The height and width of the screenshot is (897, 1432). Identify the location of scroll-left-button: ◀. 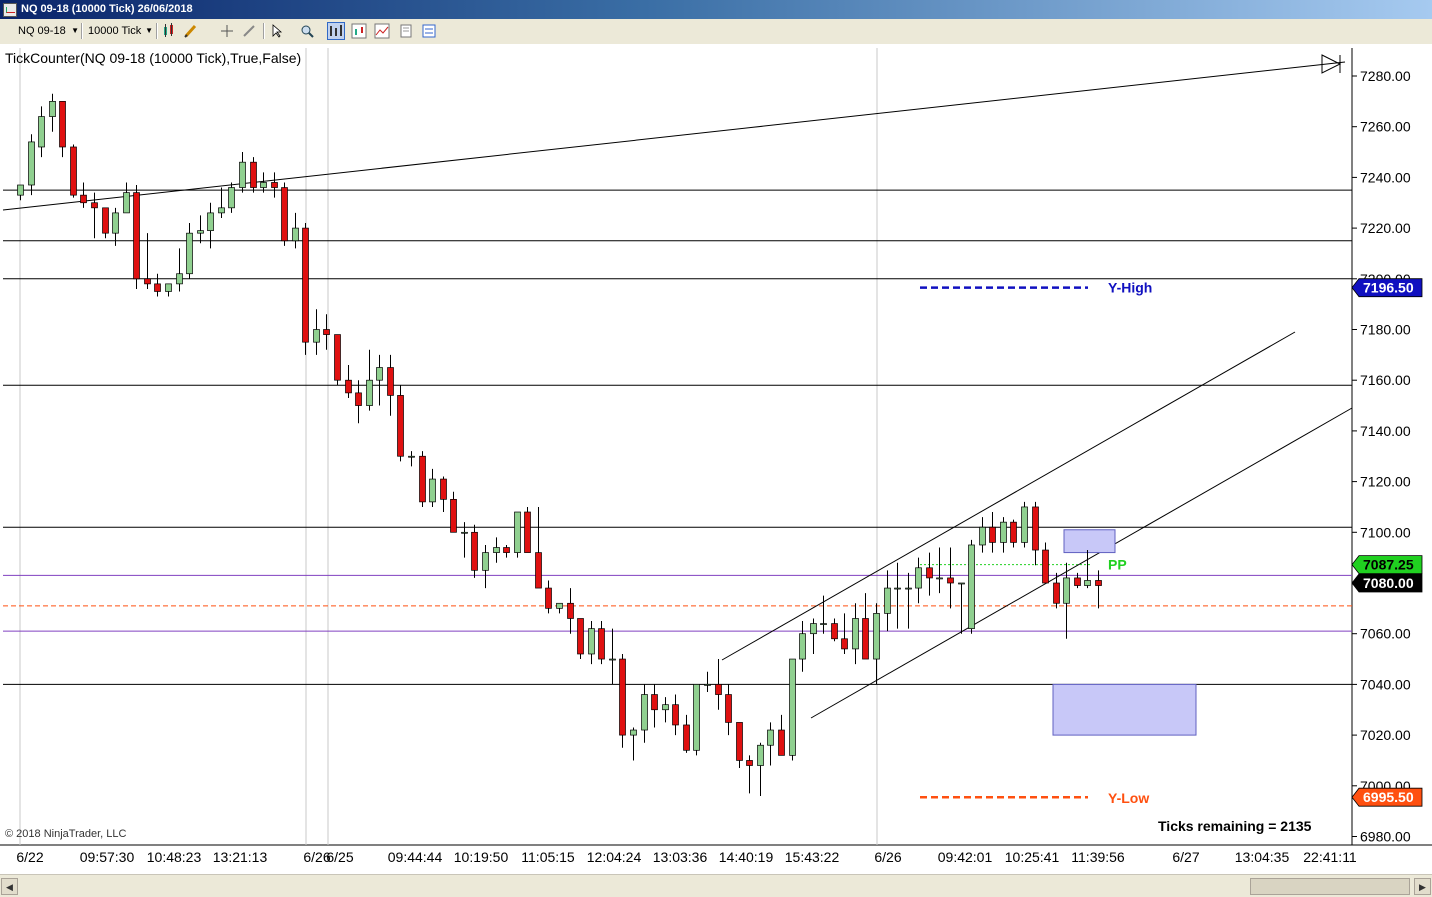
(9, 886).